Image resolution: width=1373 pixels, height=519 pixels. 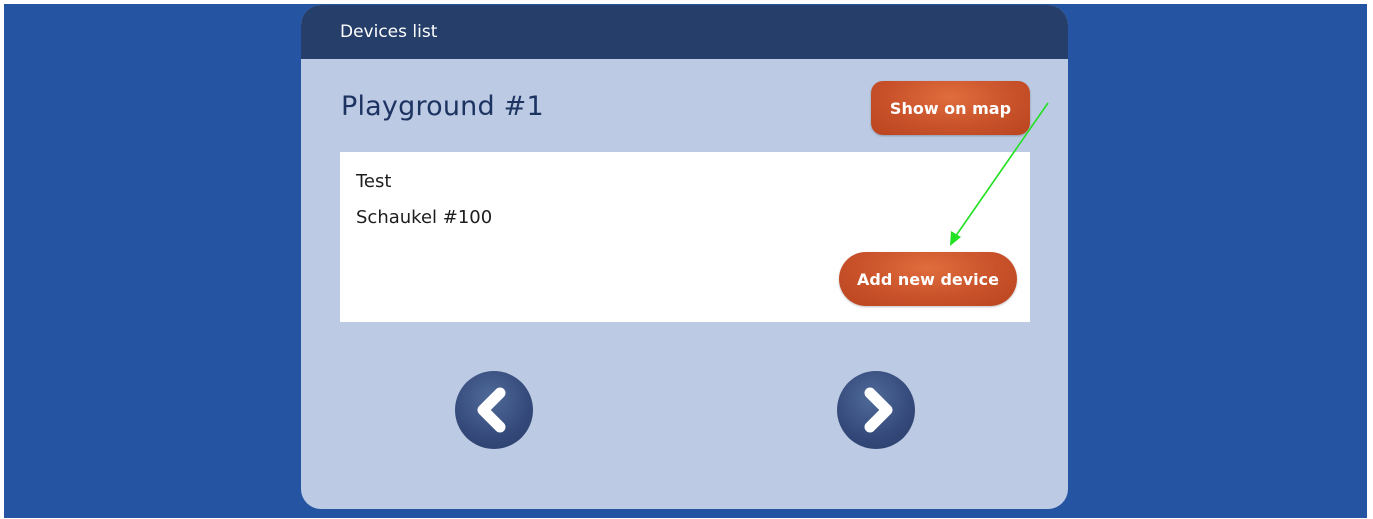 I want to click on show-on-map-button: Show on map, so click(x=950, y=108).